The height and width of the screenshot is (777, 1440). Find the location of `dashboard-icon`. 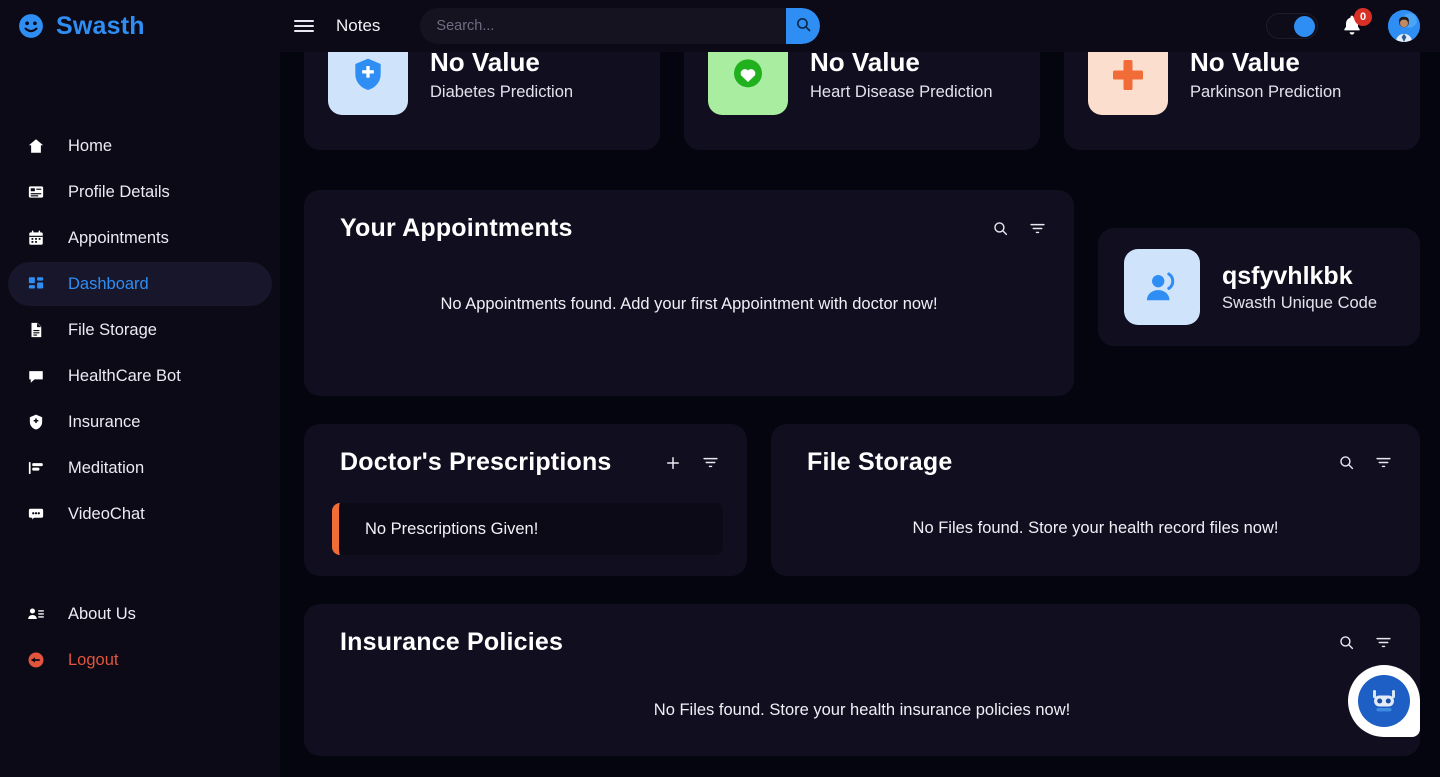

dashboard-icon is located at coordinates (36, 284).